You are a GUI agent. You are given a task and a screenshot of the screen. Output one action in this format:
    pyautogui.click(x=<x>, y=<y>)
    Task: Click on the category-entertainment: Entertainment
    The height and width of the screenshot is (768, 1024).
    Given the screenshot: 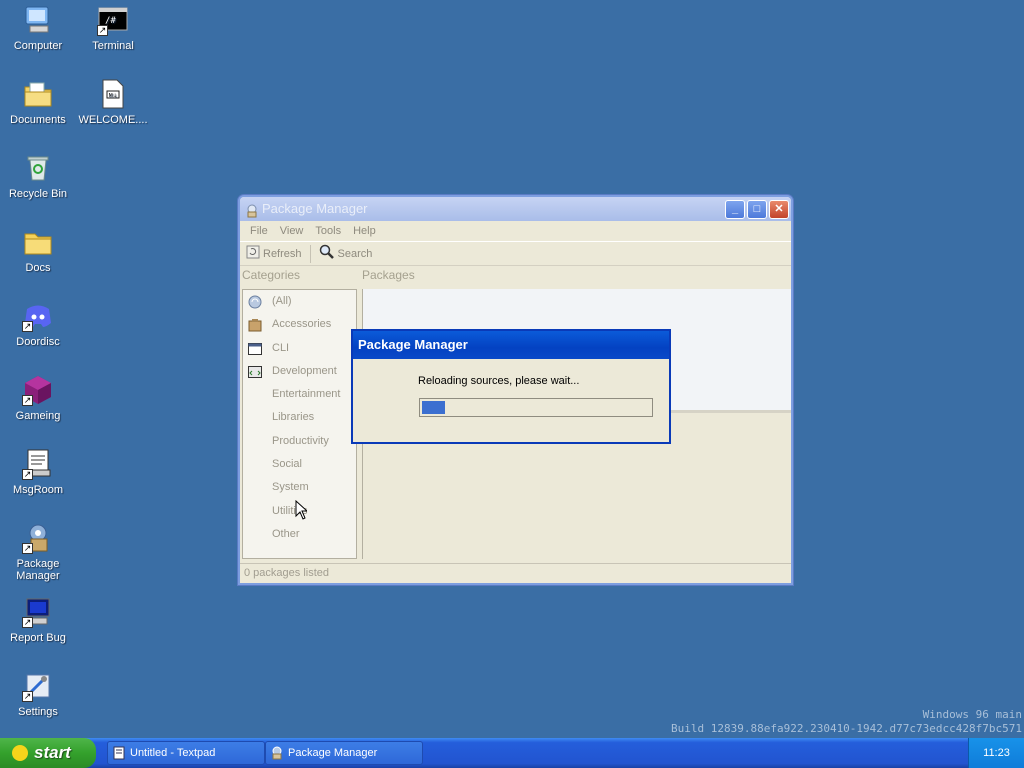 What is the action you would take?
    pyautogui.click(x=299, y=394)
    